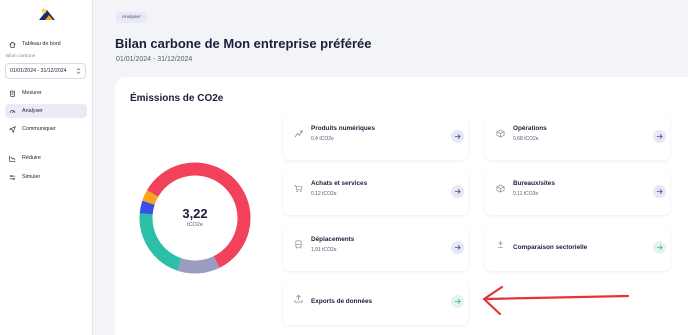 The height and width of the screenshot is (335, 688). I want to click on chevron-up-down-icon, so click(78, 71).